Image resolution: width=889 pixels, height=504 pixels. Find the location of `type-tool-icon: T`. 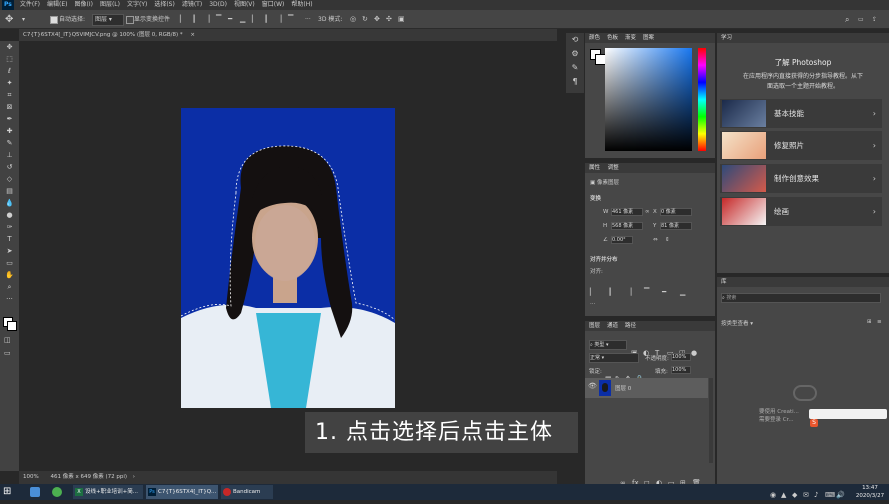

type-tool-icon: T is located at coordinates (9, 239).